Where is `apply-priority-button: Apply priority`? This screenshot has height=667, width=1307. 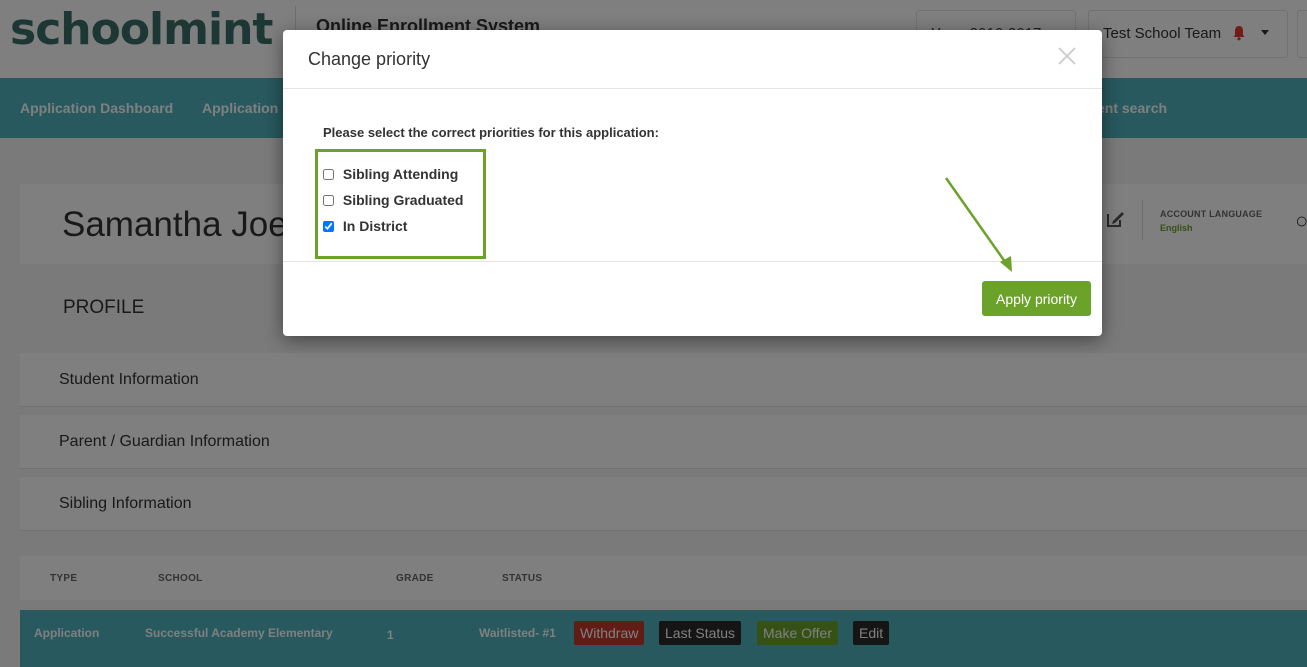 apply-priority-button: Apply priority is located at coordinates (1036, 298).